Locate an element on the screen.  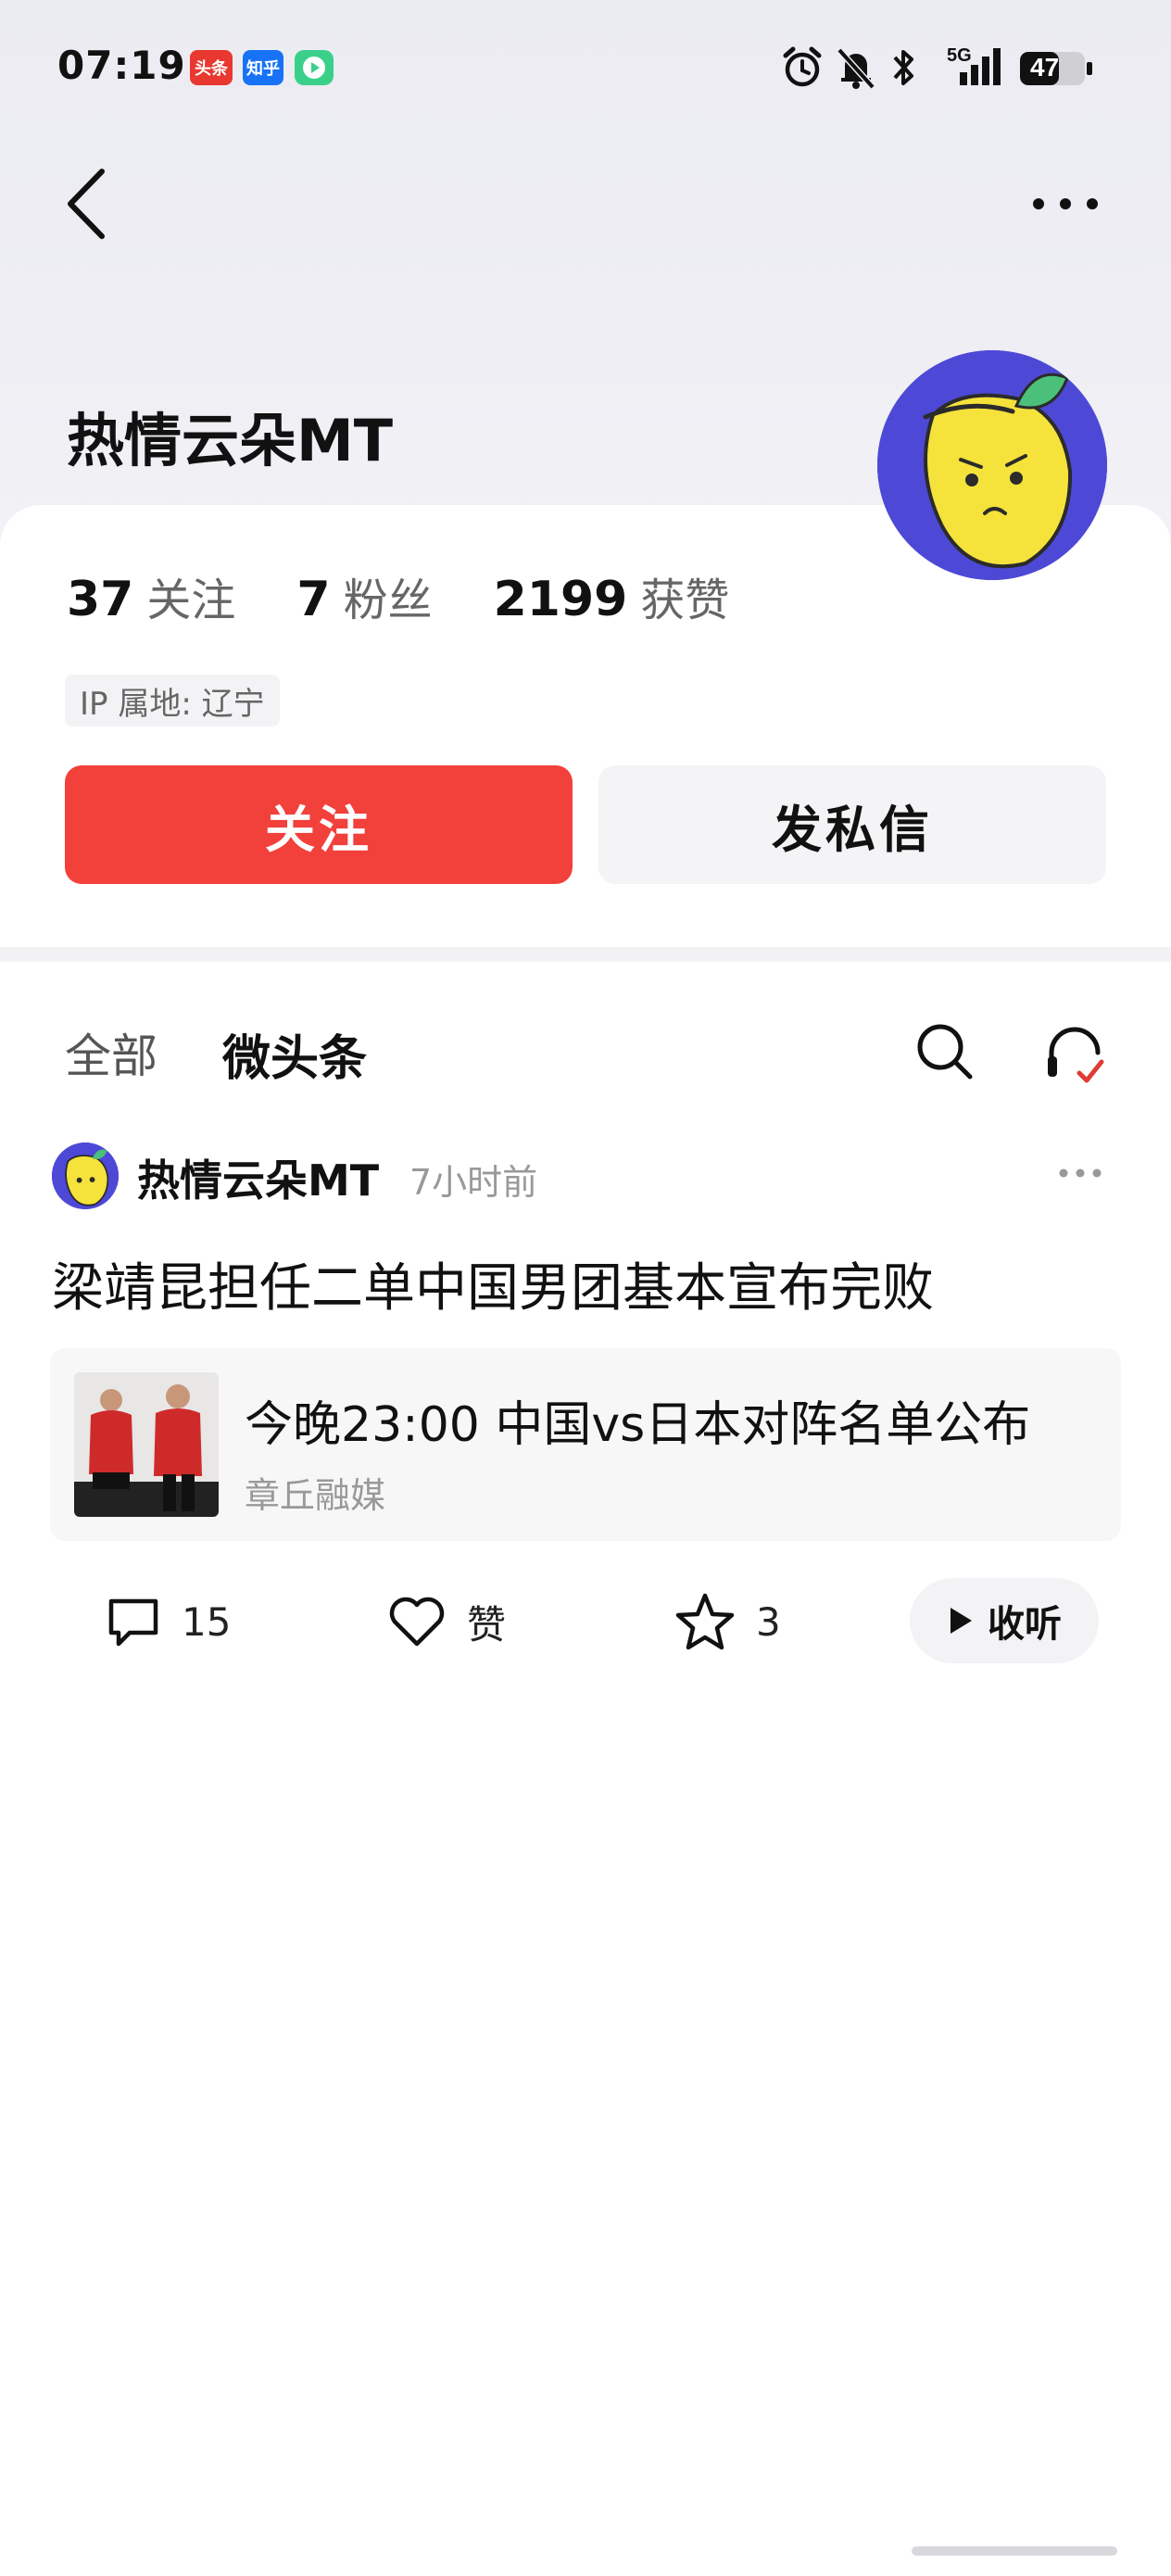
profile-stats: 37 关注 7 粉丝 2199 获赞 is located at coordinates (429, 595).